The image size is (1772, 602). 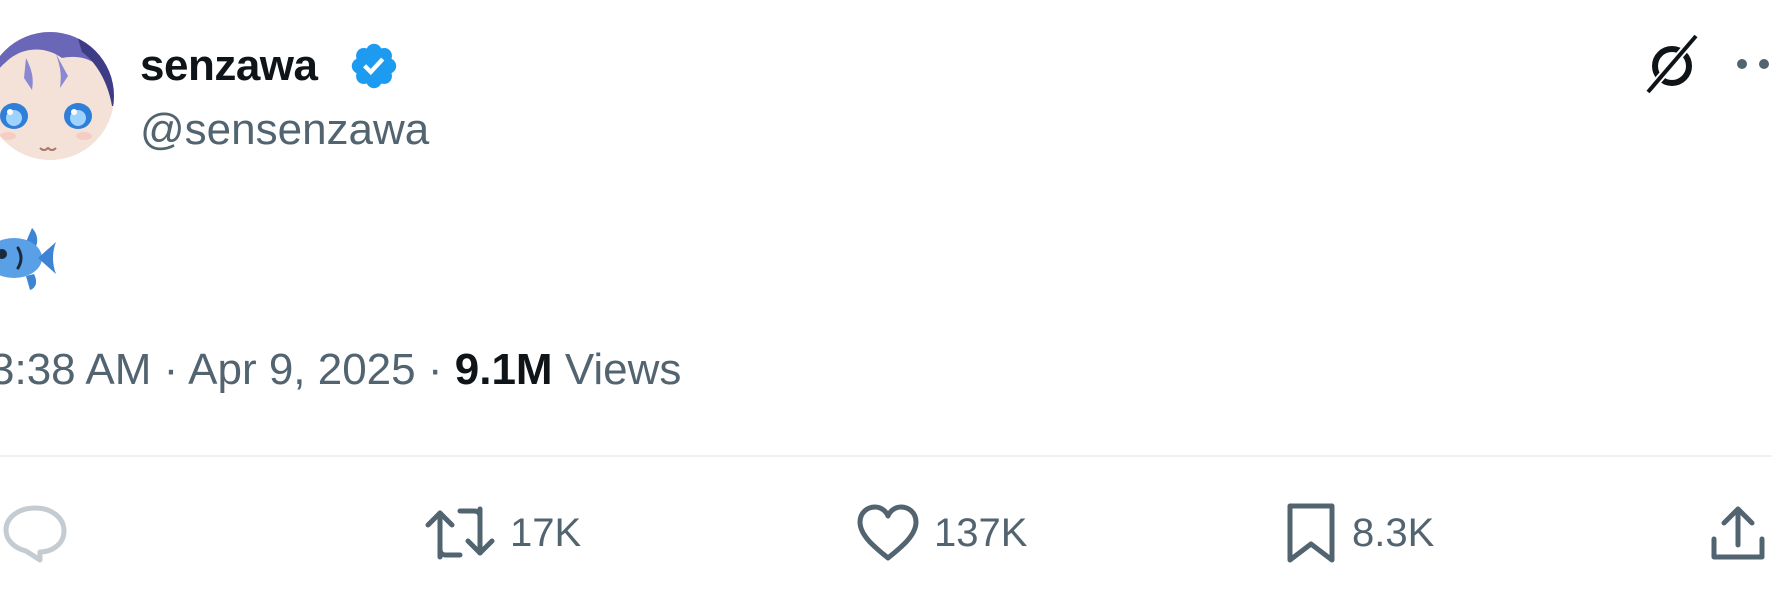 I want to click on like-count: 137K, so click(x=981, y=533).